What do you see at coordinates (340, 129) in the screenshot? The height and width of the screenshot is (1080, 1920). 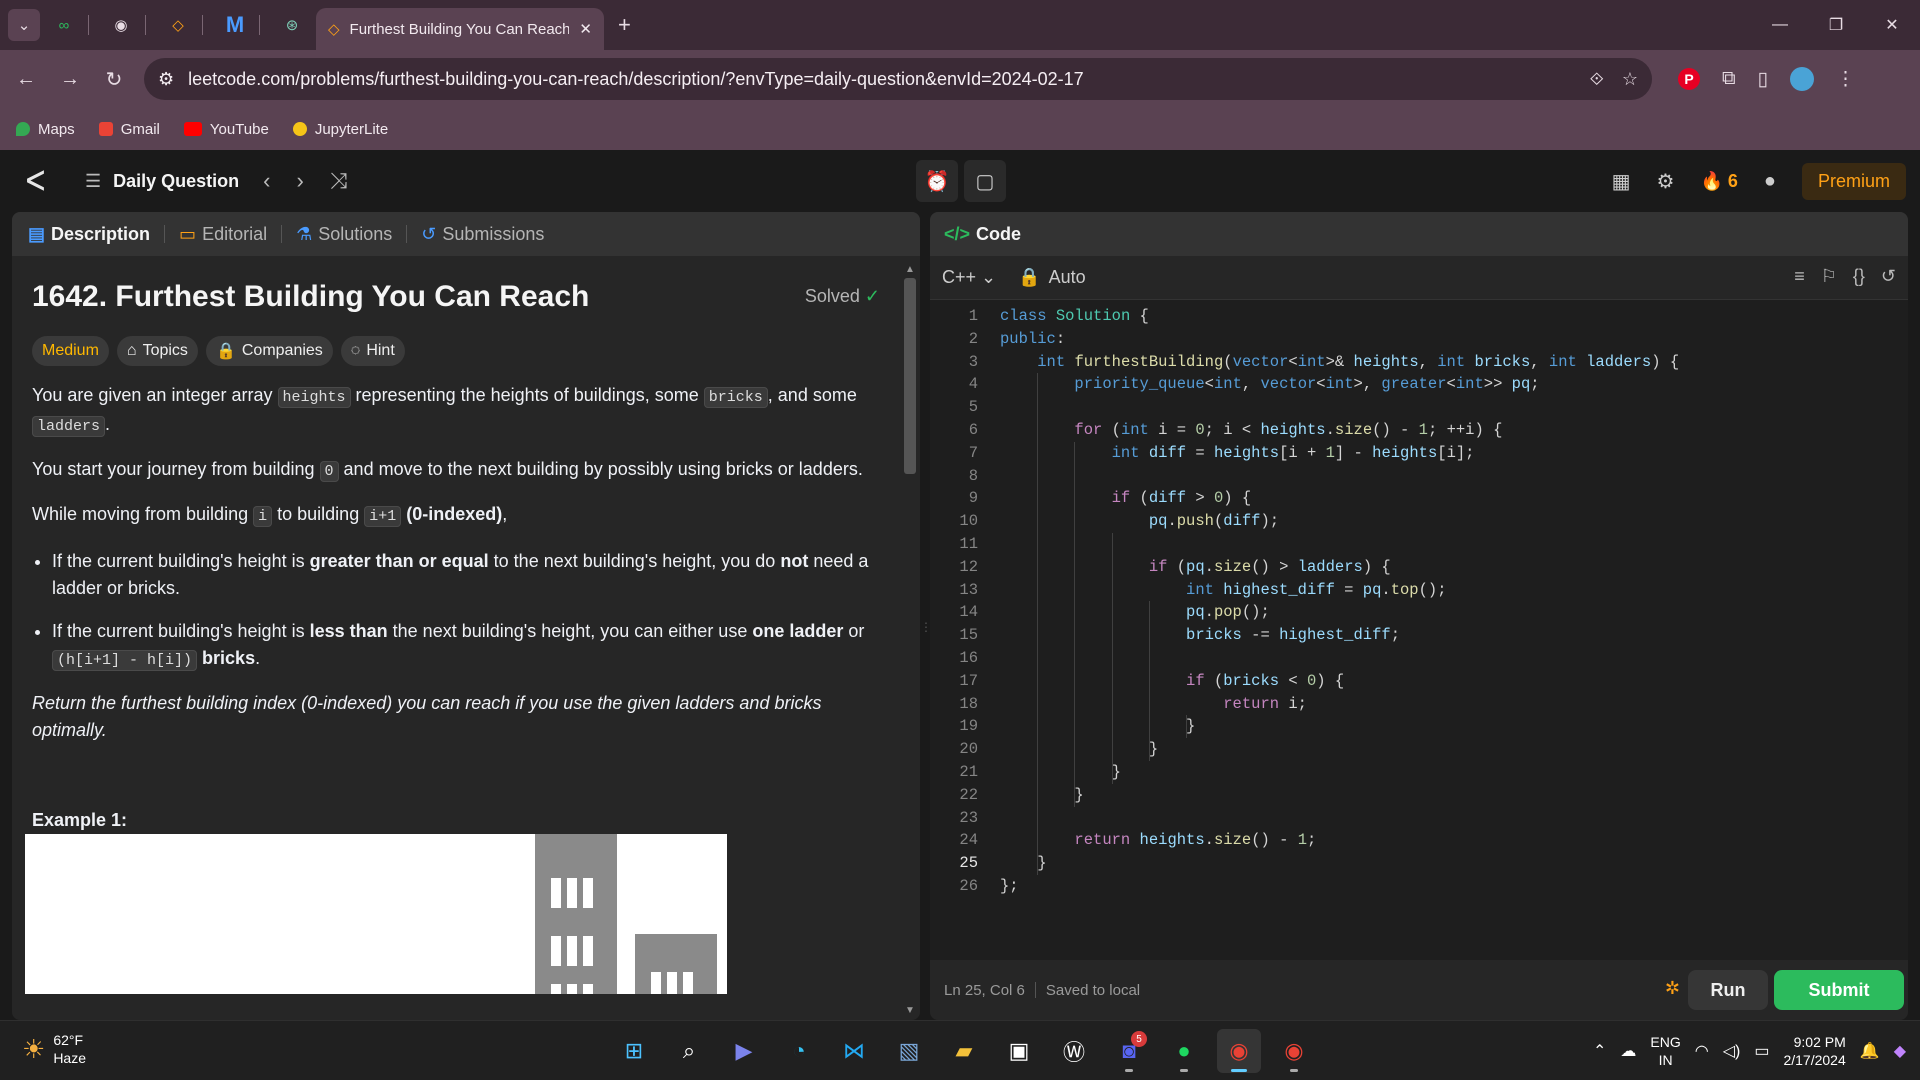 I see `bookmark-jupyterlite: JupyterLite` at bounding box center [340, 129].